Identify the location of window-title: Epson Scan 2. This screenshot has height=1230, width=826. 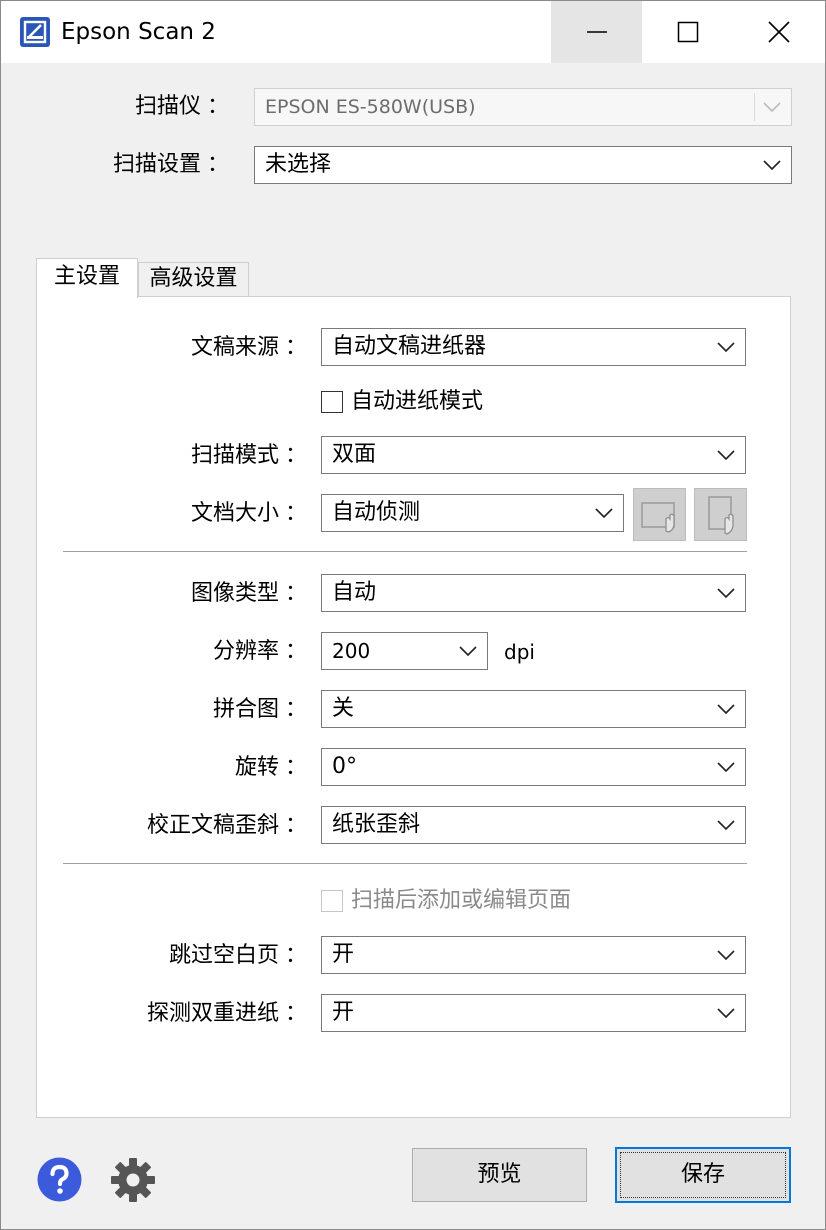
(138, 32).